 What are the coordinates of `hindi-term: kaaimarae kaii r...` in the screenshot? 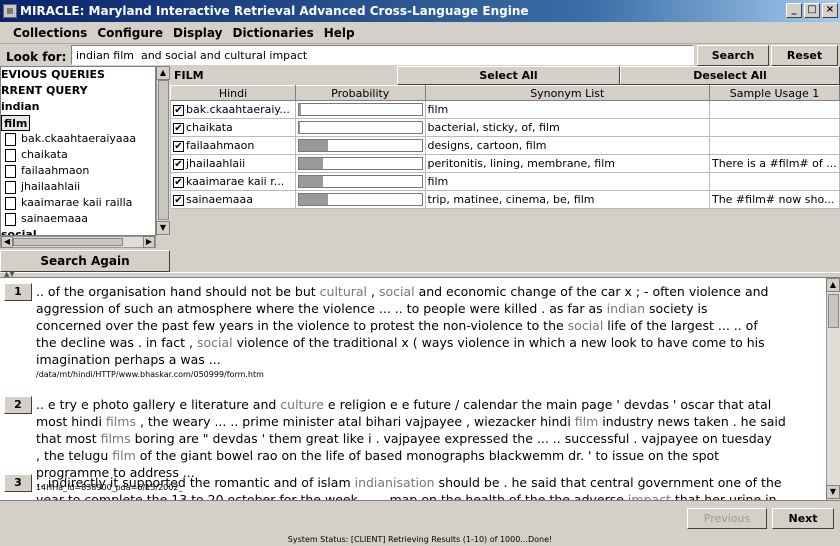 It's located at (235, 181).